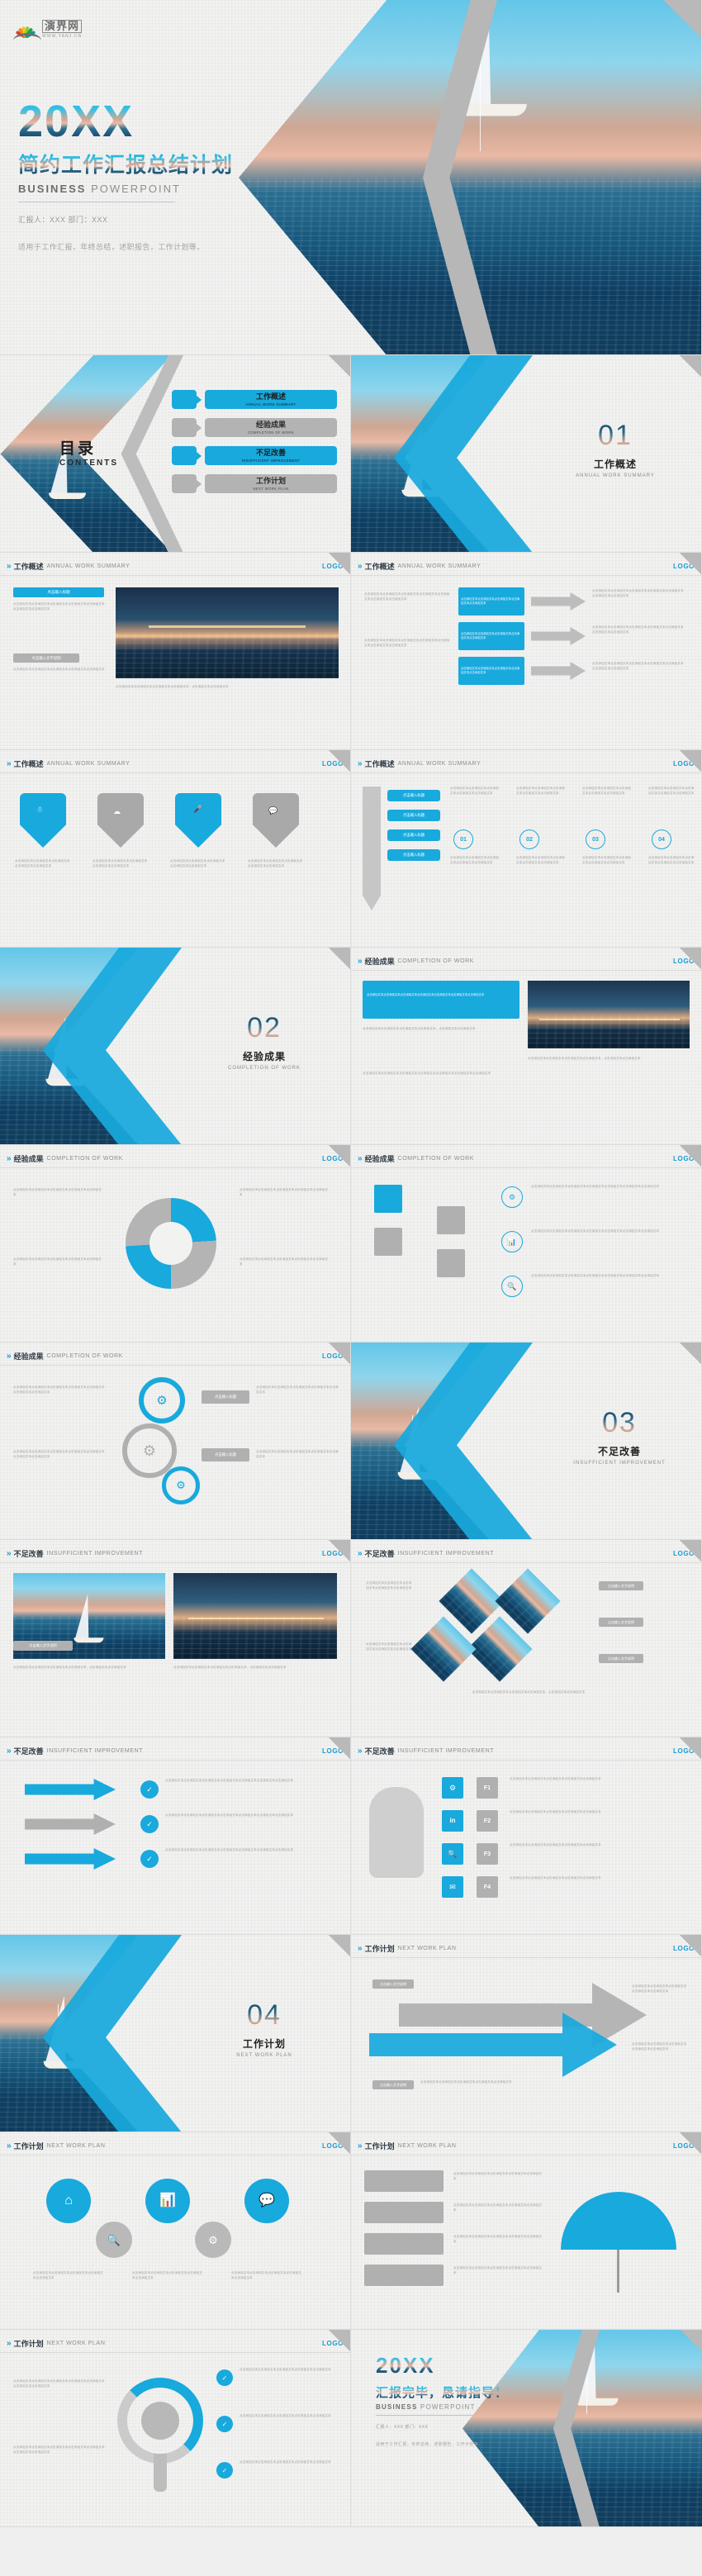  Describe the element at coordinates (46, 658) in the screenshot. I see `block-title-chip-2: 点击输入文字说明` at that location.